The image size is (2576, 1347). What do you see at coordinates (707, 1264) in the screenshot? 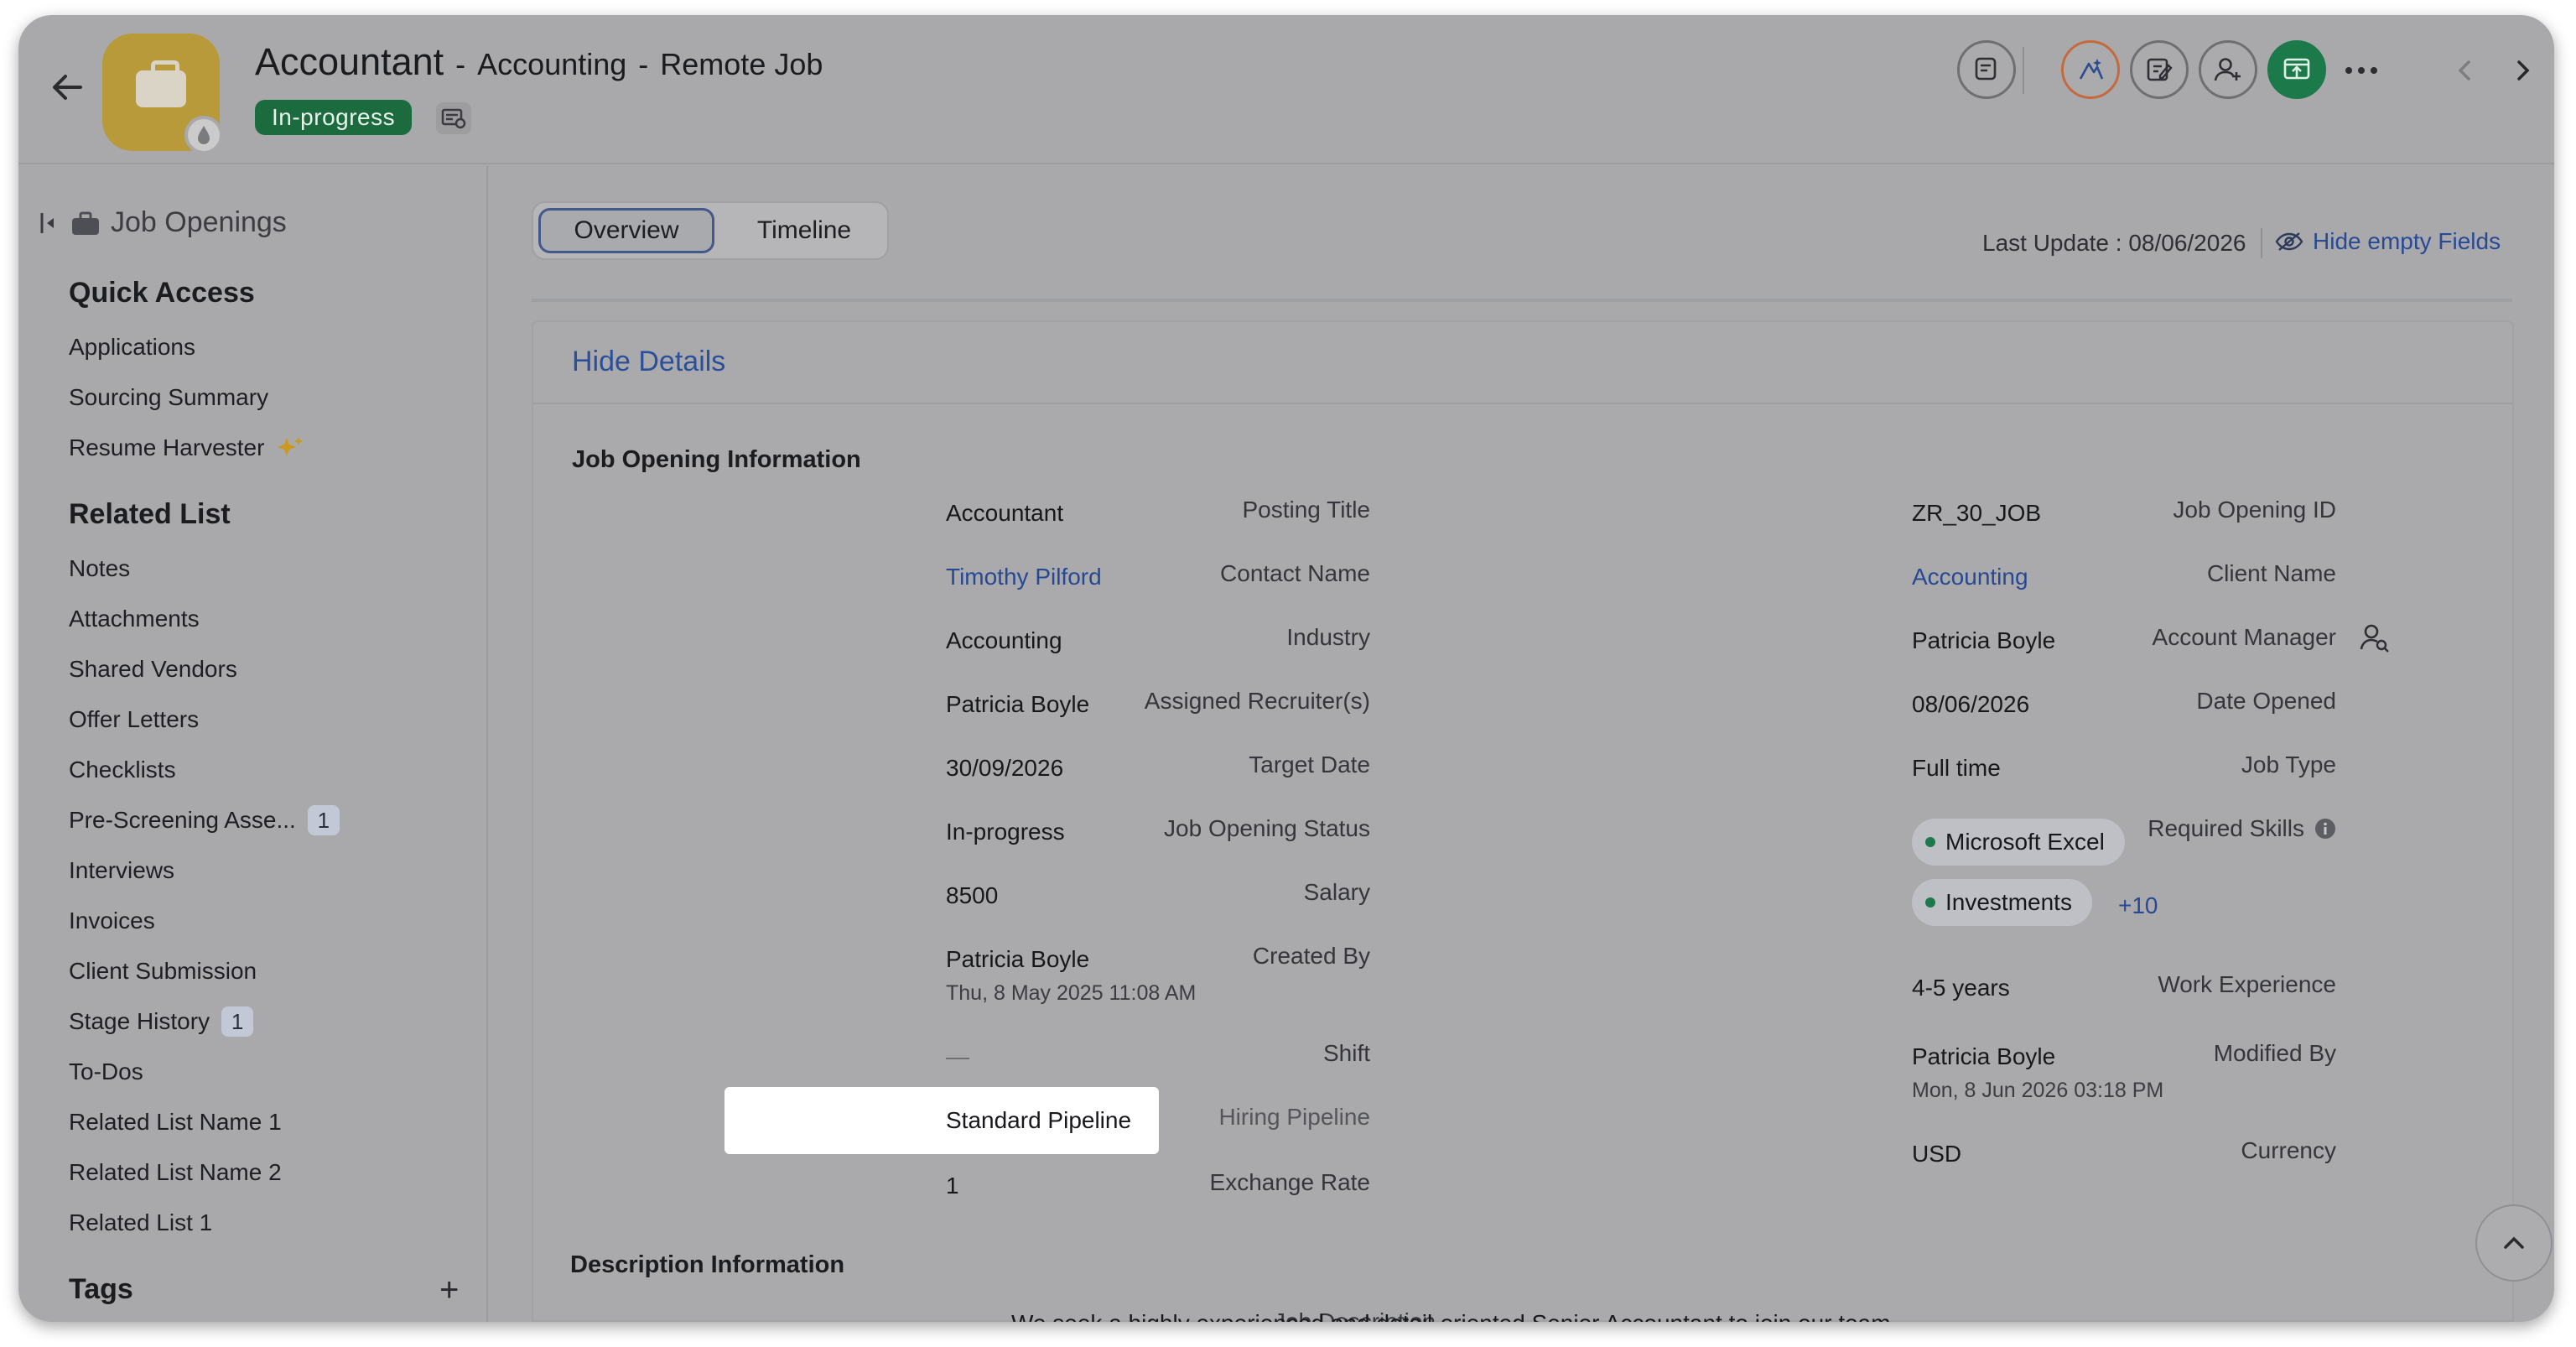
I see `description-info-heading: Description Information` at bounding box center [707, 1264].